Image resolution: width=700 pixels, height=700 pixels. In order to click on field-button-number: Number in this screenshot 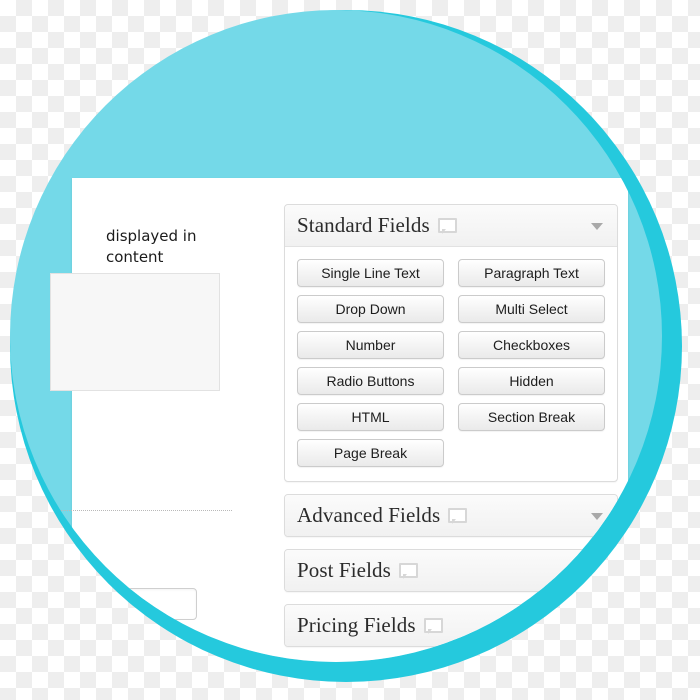, I will do `click(370, 345)`.